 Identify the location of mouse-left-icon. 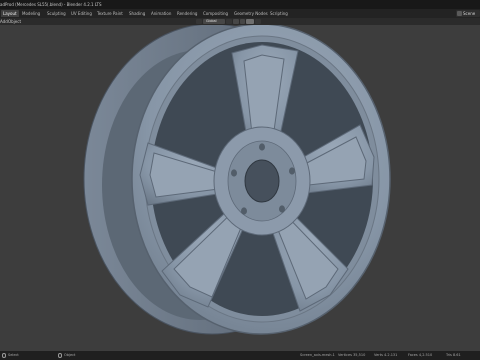
(4, 355).